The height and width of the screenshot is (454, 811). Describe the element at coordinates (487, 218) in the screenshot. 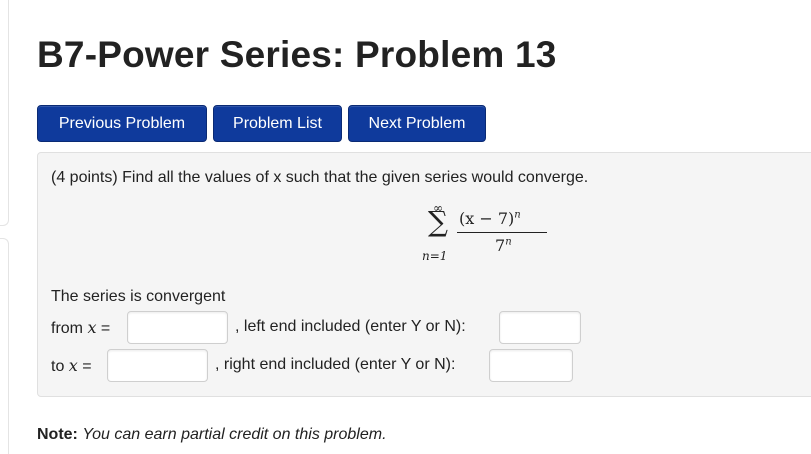

I see `numerator-base: (x − 7)` at that location.